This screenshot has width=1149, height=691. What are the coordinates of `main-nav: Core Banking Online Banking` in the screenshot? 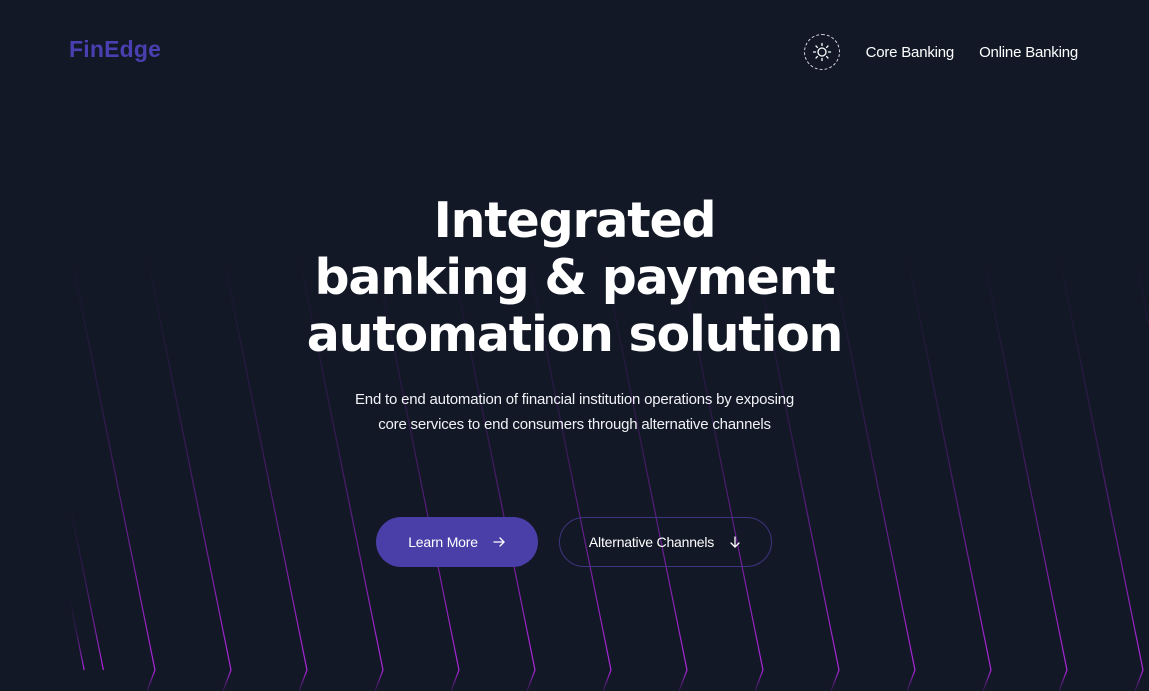 It's located at (940, 52).